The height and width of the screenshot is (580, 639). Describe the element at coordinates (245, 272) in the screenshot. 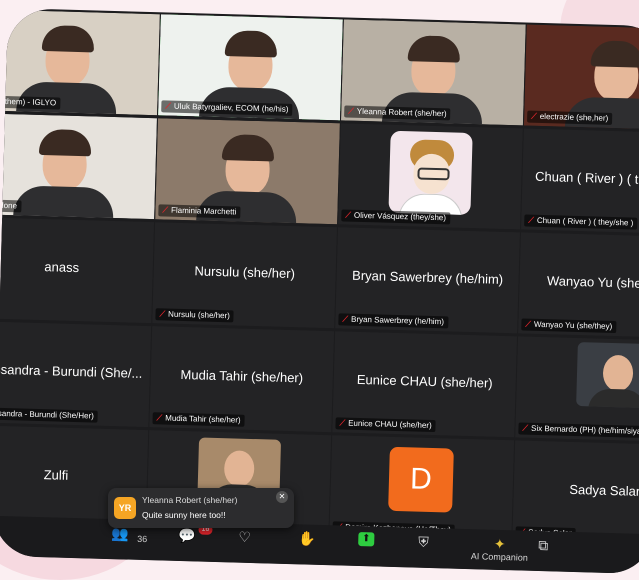

I see `participant-name: Nursulu (she/her)` at that location.